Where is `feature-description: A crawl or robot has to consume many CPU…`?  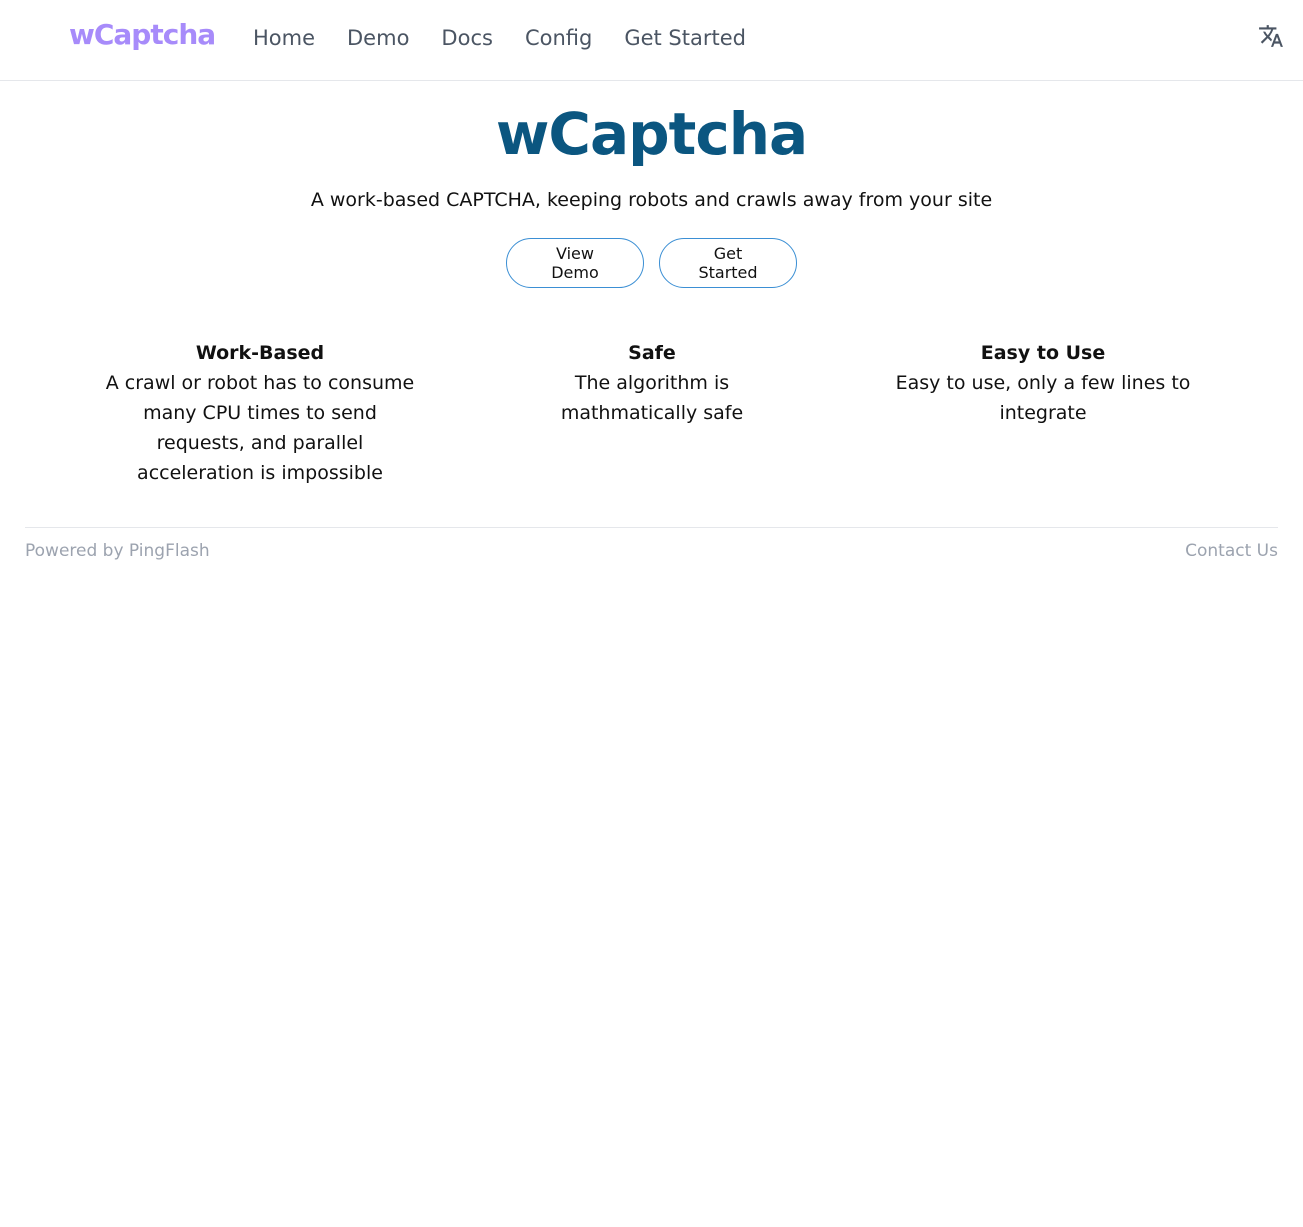
feature-description: A crawl or robot has to consume many CPU… is located at coordinates (260, 428).